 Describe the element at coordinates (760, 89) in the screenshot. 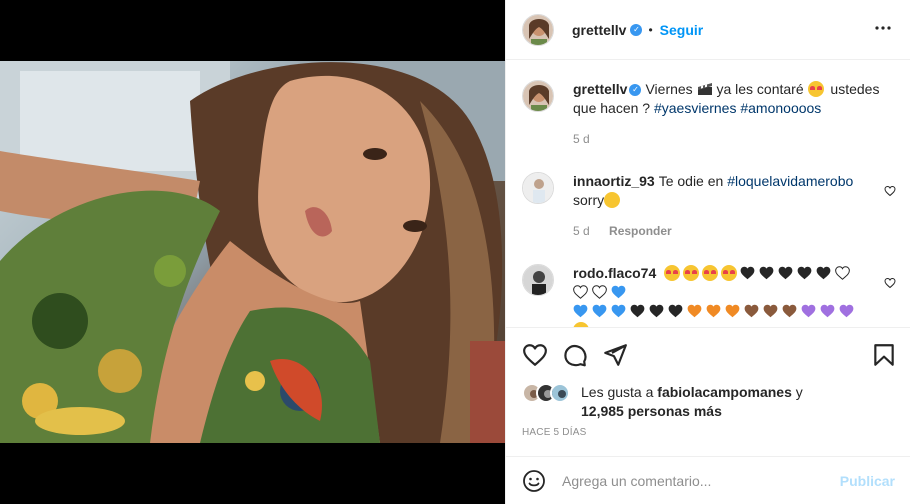

I see `caption-text-mid: ya les contaré` at that location.